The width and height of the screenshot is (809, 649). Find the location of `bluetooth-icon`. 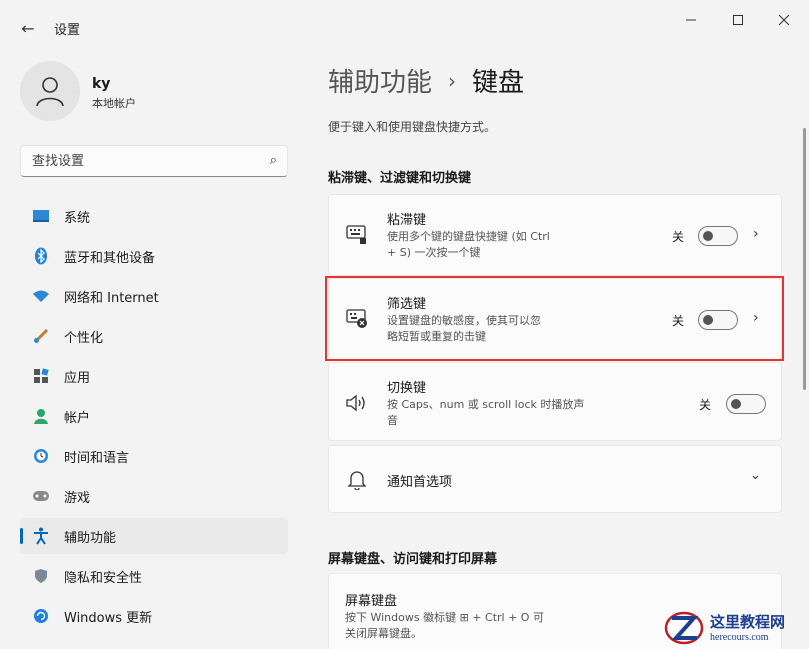

bluetooth-icon is located at coordinates (41, 256).